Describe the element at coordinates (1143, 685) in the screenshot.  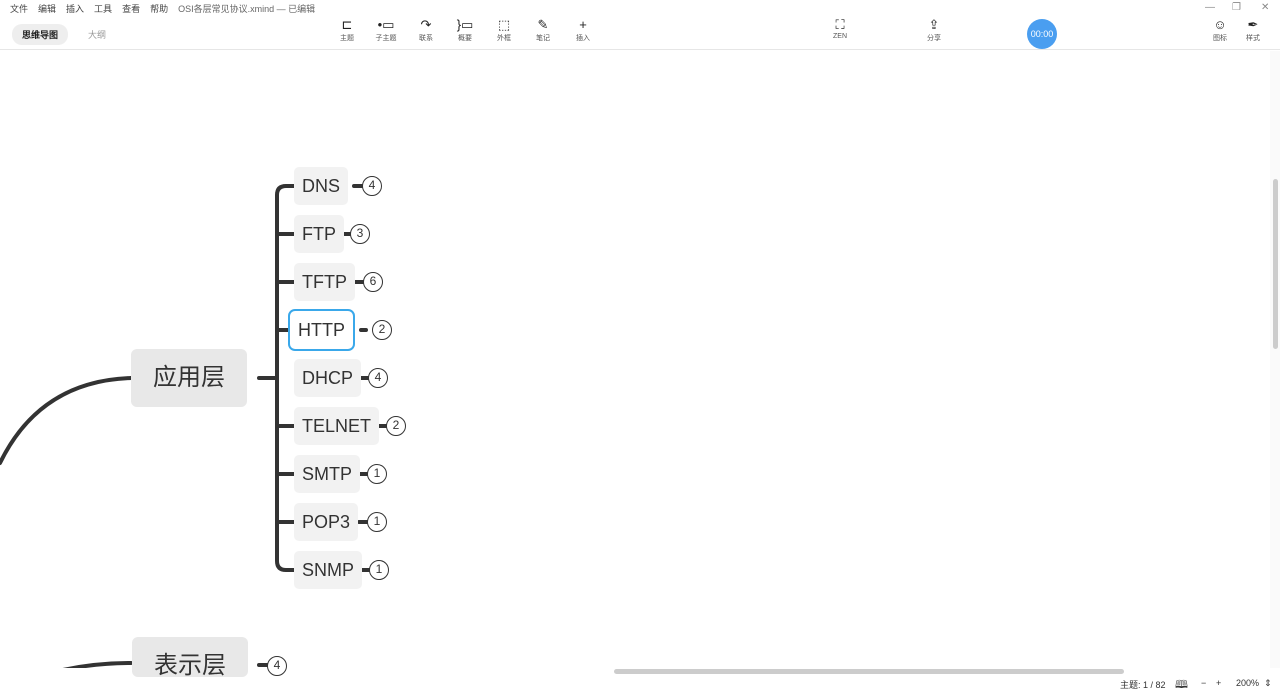
I see `topic-count: 主题: 1 / 82` at that location.